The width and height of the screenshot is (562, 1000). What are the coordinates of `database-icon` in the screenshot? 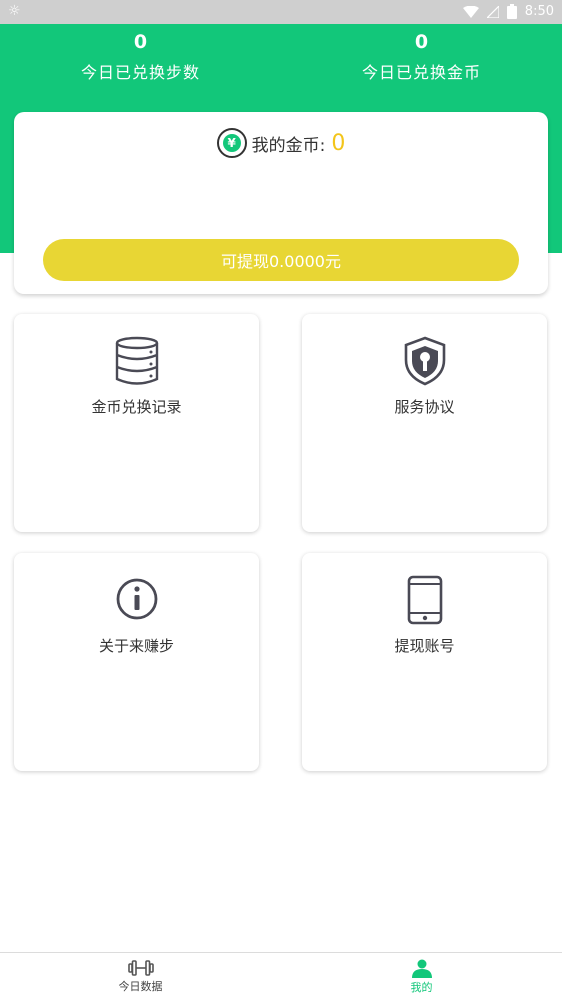 It's located at (136, 360).